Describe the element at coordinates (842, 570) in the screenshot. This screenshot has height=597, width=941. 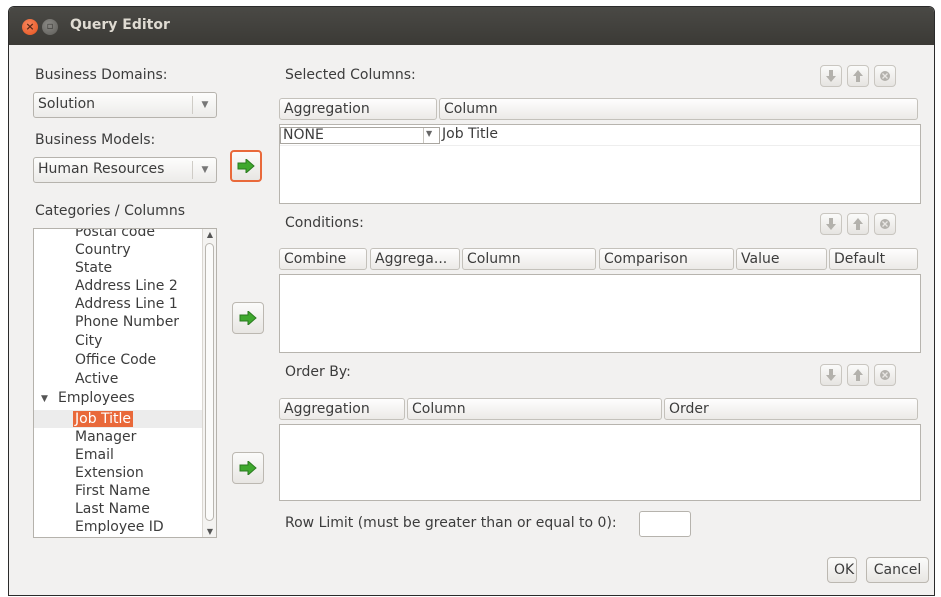
I see `ok-button: OK` at that location.